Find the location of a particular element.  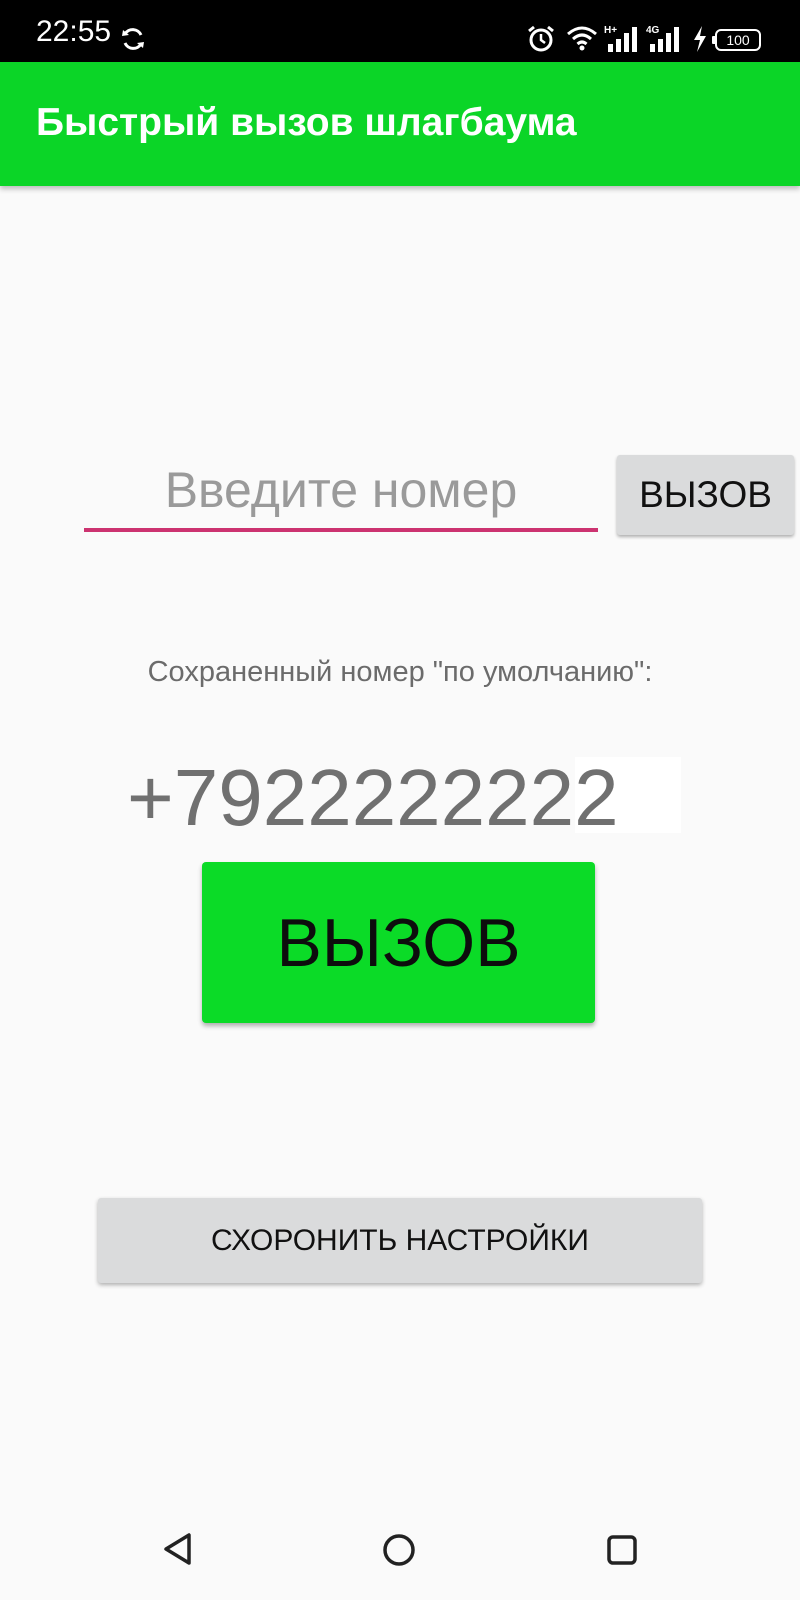

wifi-icon is located at coordinates (582, 38).